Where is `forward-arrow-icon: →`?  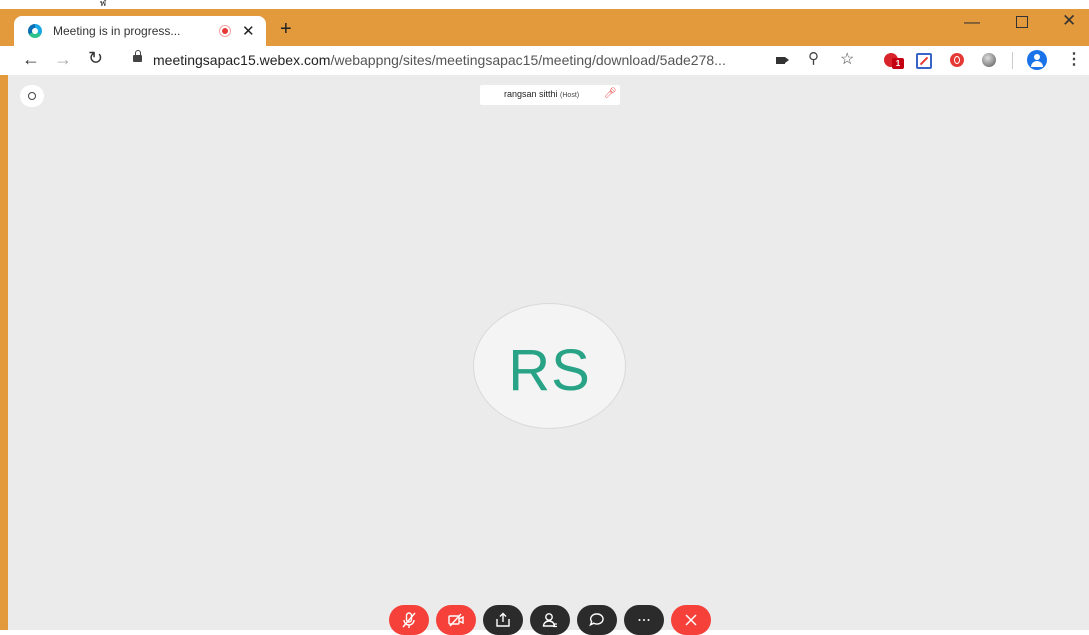 forward-arrow-icon: → is located at coordinates (63, 59).